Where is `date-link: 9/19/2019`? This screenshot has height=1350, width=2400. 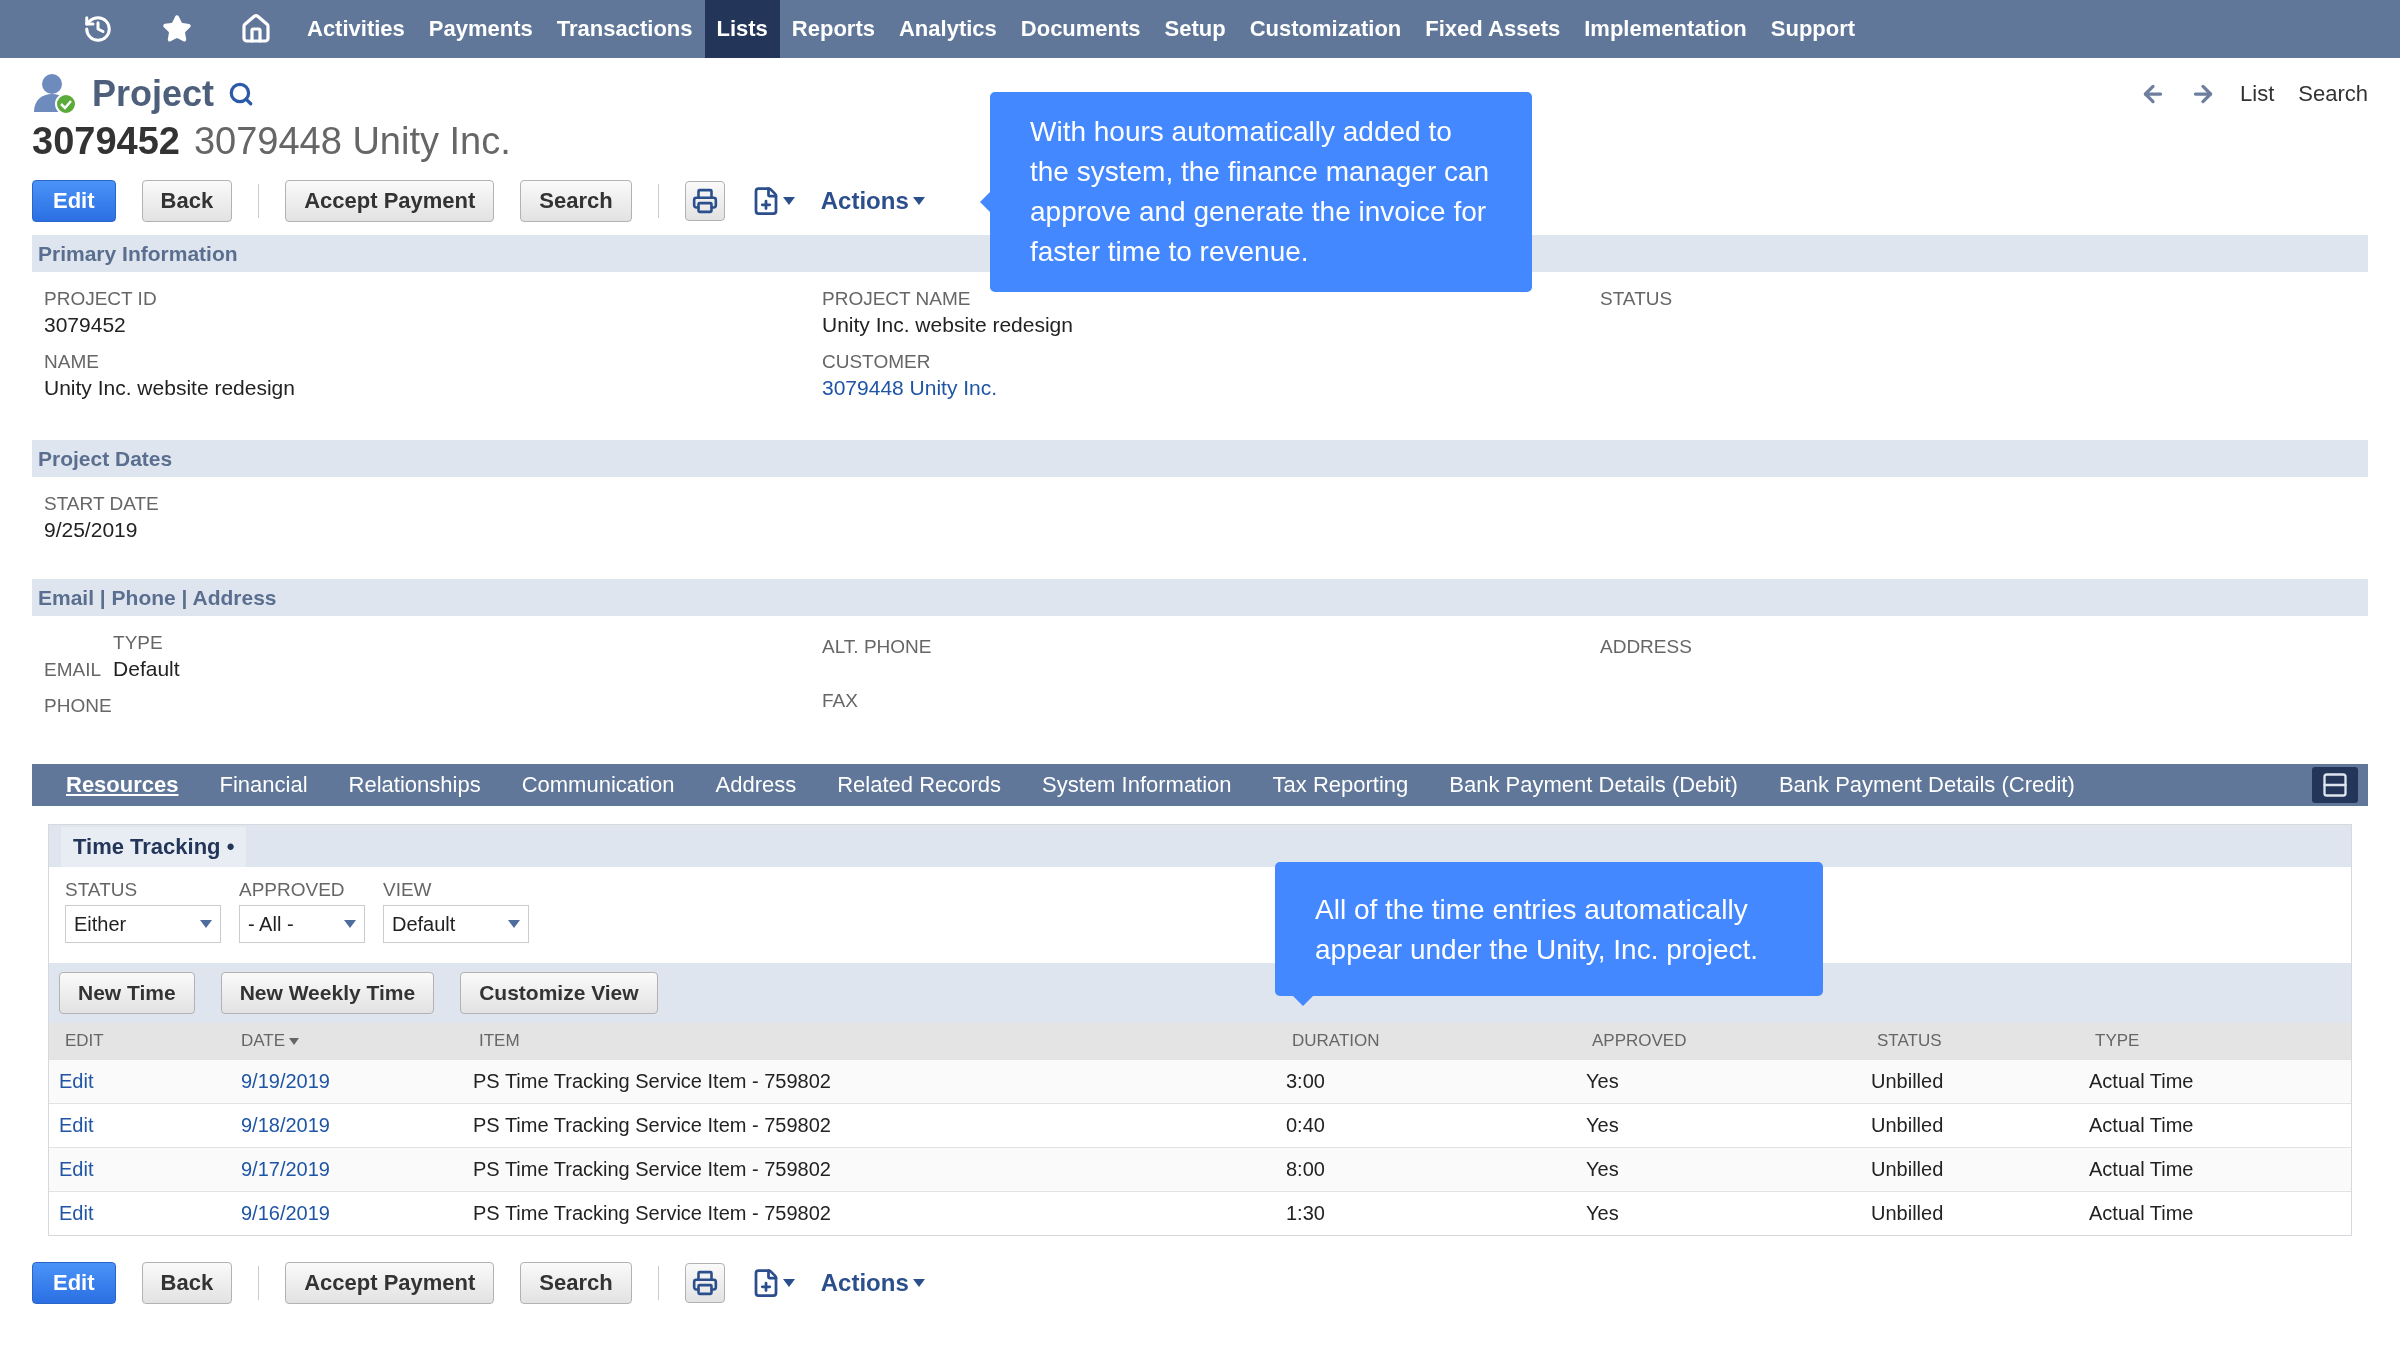 date-link: 9/19/2019 is located at coordinates (285, 1081).